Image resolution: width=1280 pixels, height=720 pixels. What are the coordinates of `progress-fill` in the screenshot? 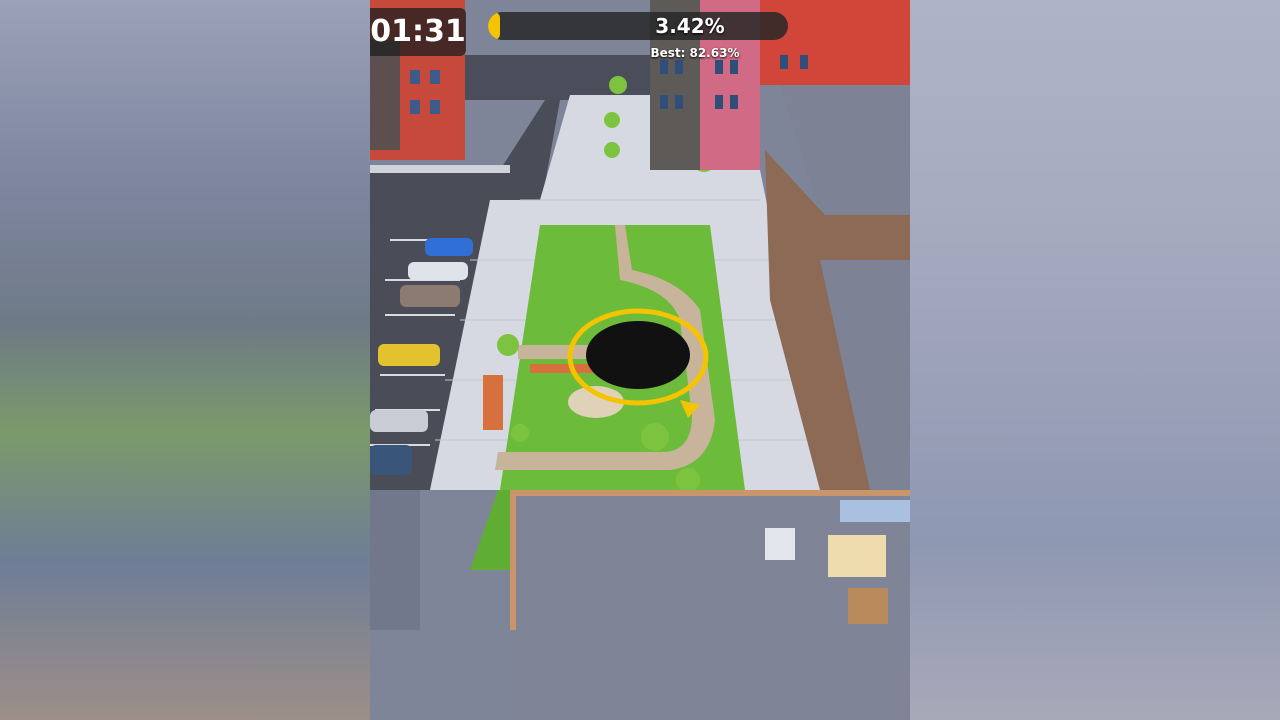 It's located at (494, 26).